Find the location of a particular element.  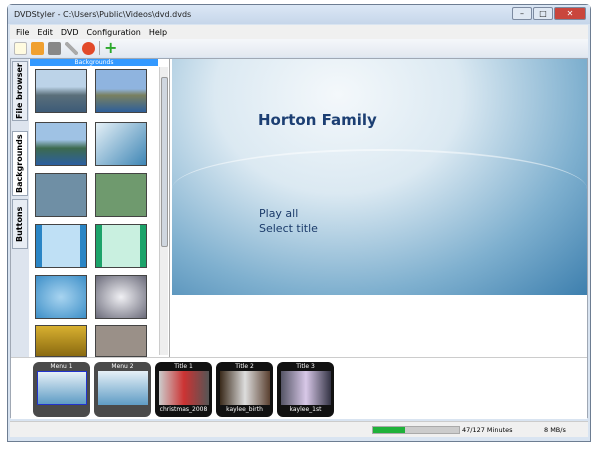

menu-title: Horton Family is located at coordinates (317, 120).